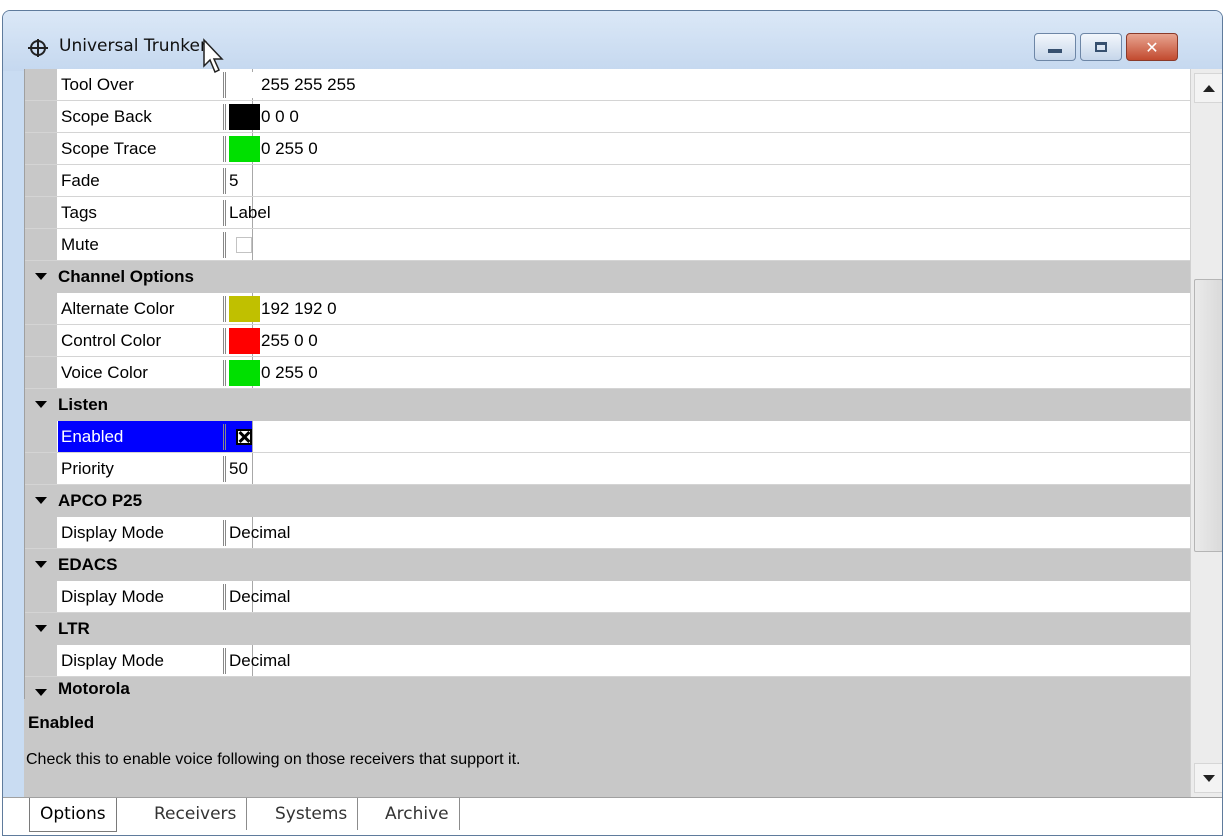 This screenshot has width=1225, height=838. What do you see at coordinates (608, 437) in the screenshot?
I see `property-row-enabled: Enabled` at bounding box center [608, 437].